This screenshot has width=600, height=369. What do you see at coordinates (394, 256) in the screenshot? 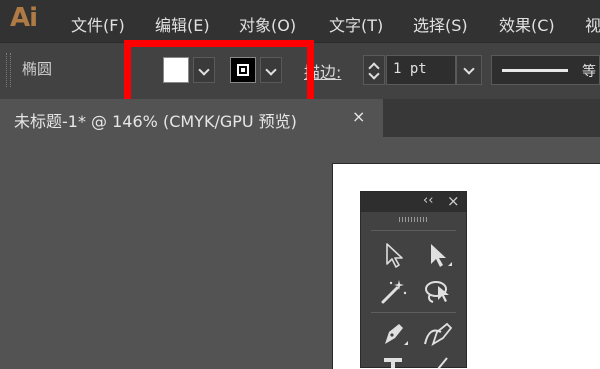
I see `direct-selection-icon` at bounding box center [394, 256].